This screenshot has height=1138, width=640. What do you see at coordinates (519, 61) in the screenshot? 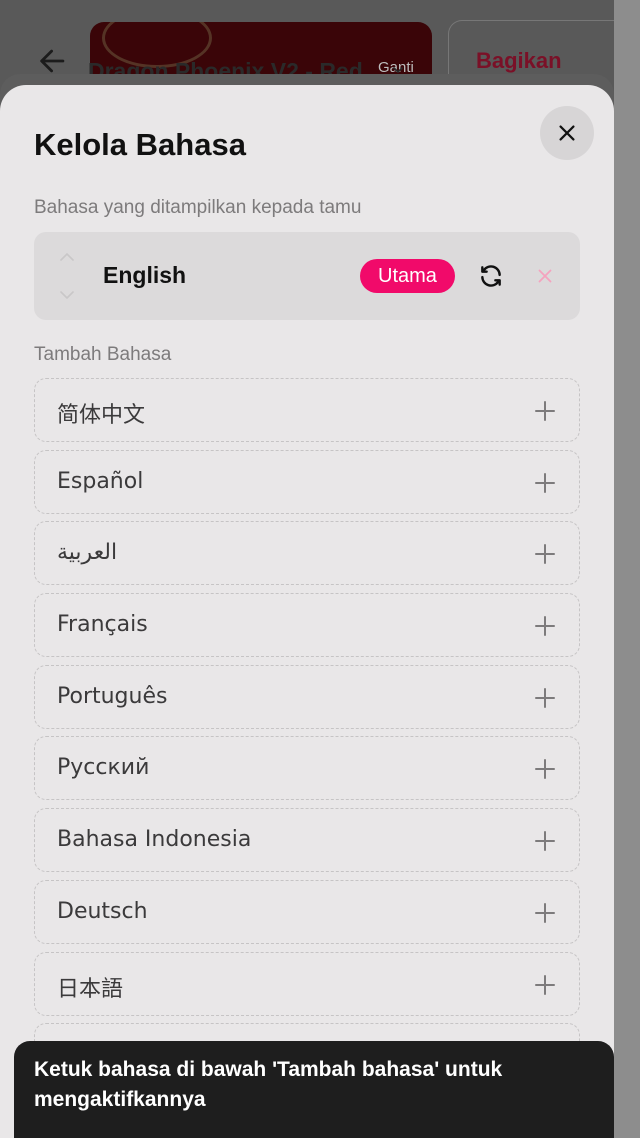
I see `share-button: Bagikan` at bounding box center [519, 61].